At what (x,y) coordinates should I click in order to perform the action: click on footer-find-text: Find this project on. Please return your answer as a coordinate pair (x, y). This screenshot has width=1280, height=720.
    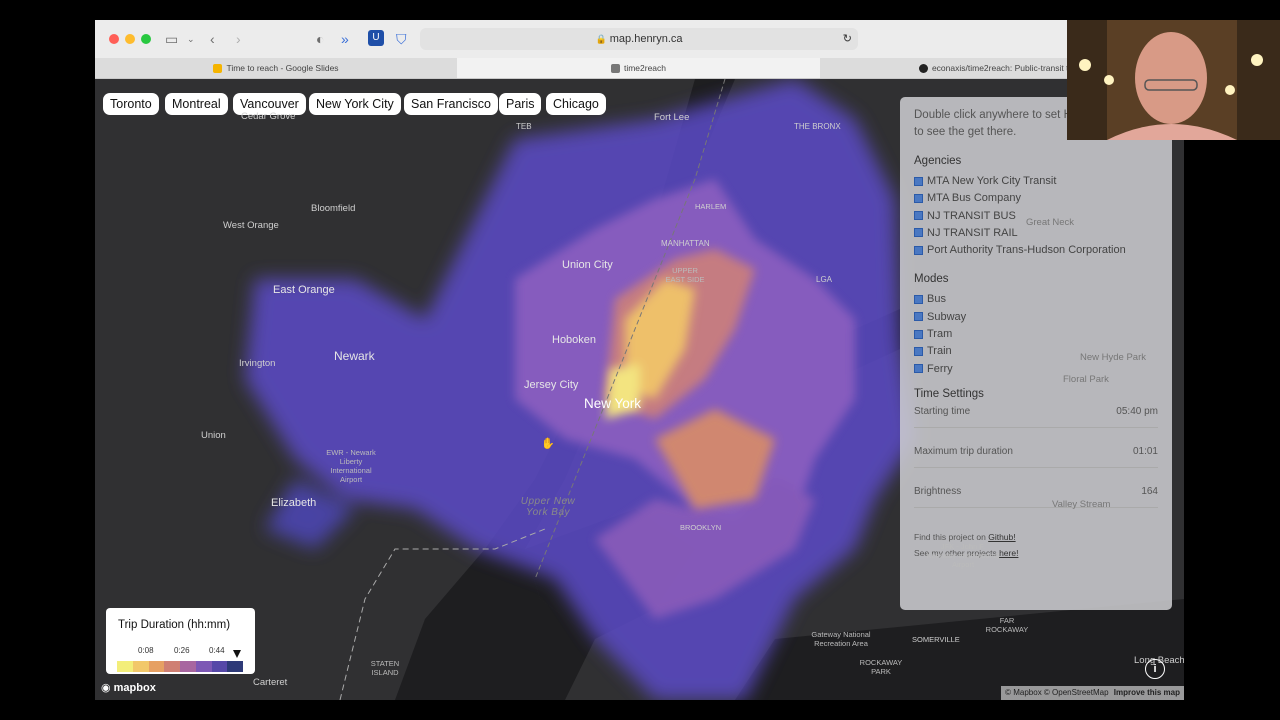
    Looking at the image, I should click on (950, 536).